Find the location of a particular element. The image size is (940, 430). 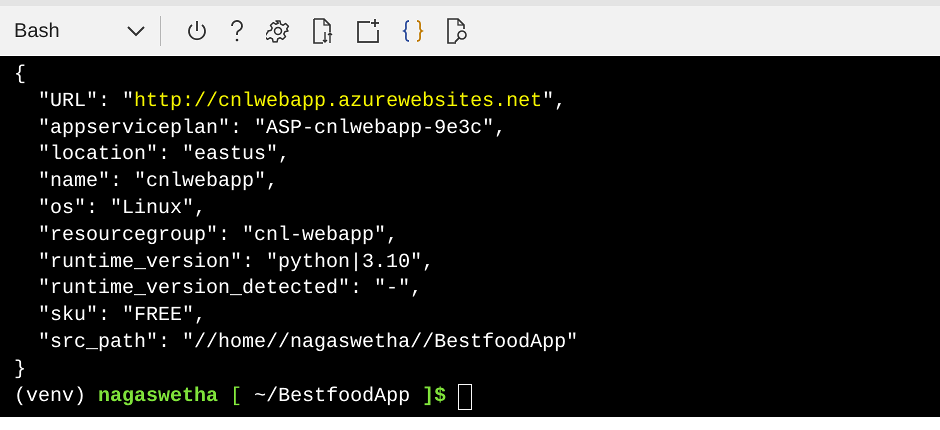

settings-icon is located at coordinates (278, 31).